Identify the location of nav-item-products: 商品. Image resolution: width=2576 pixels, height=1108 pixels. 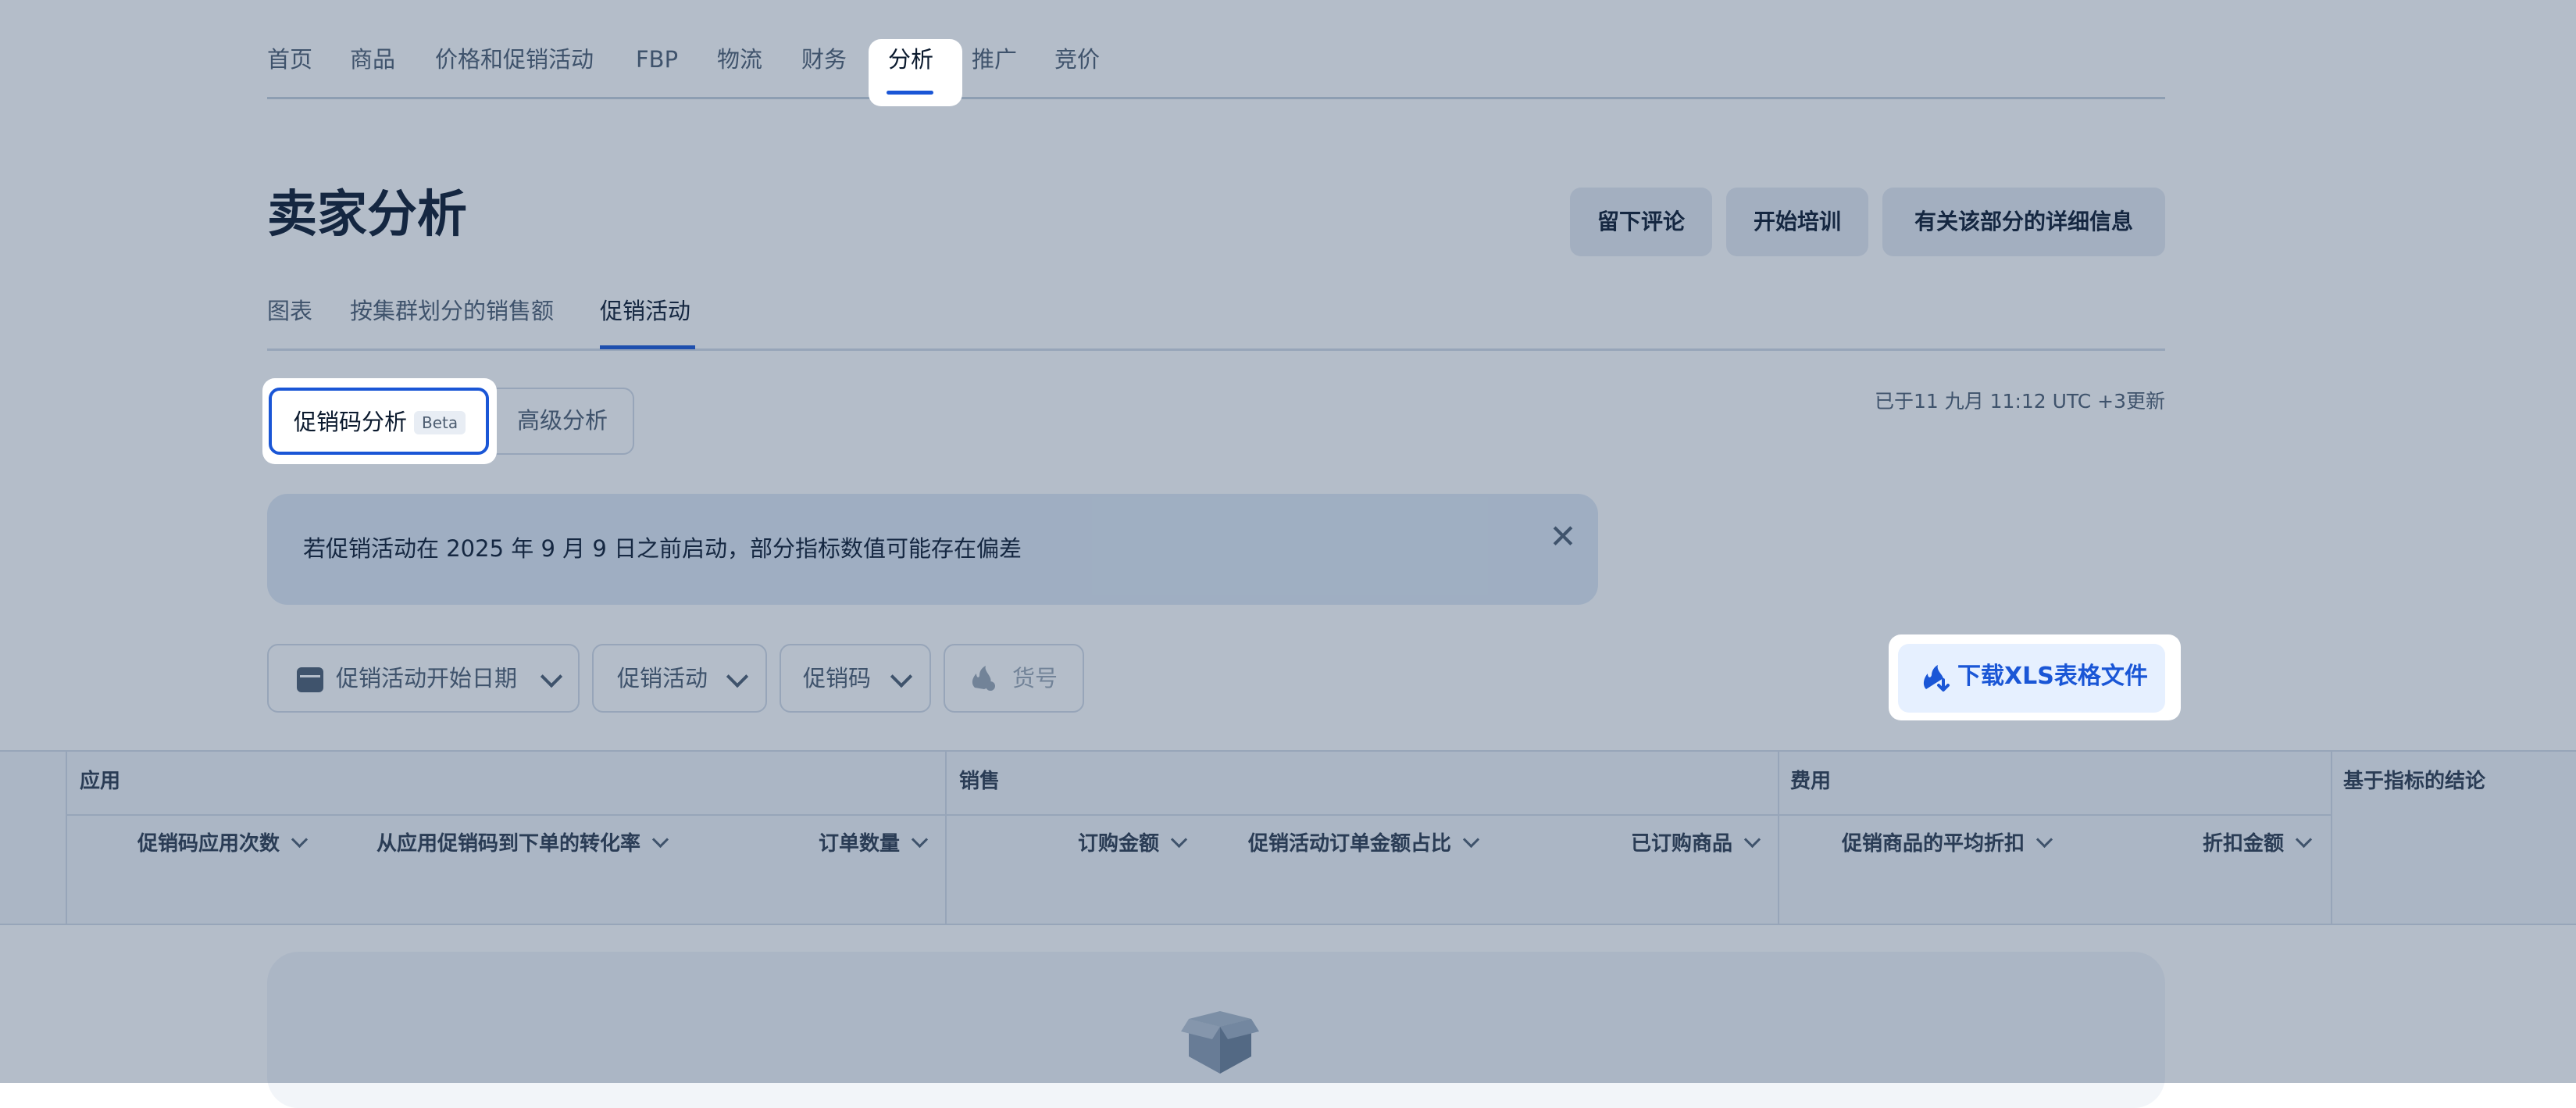
(372, 60).